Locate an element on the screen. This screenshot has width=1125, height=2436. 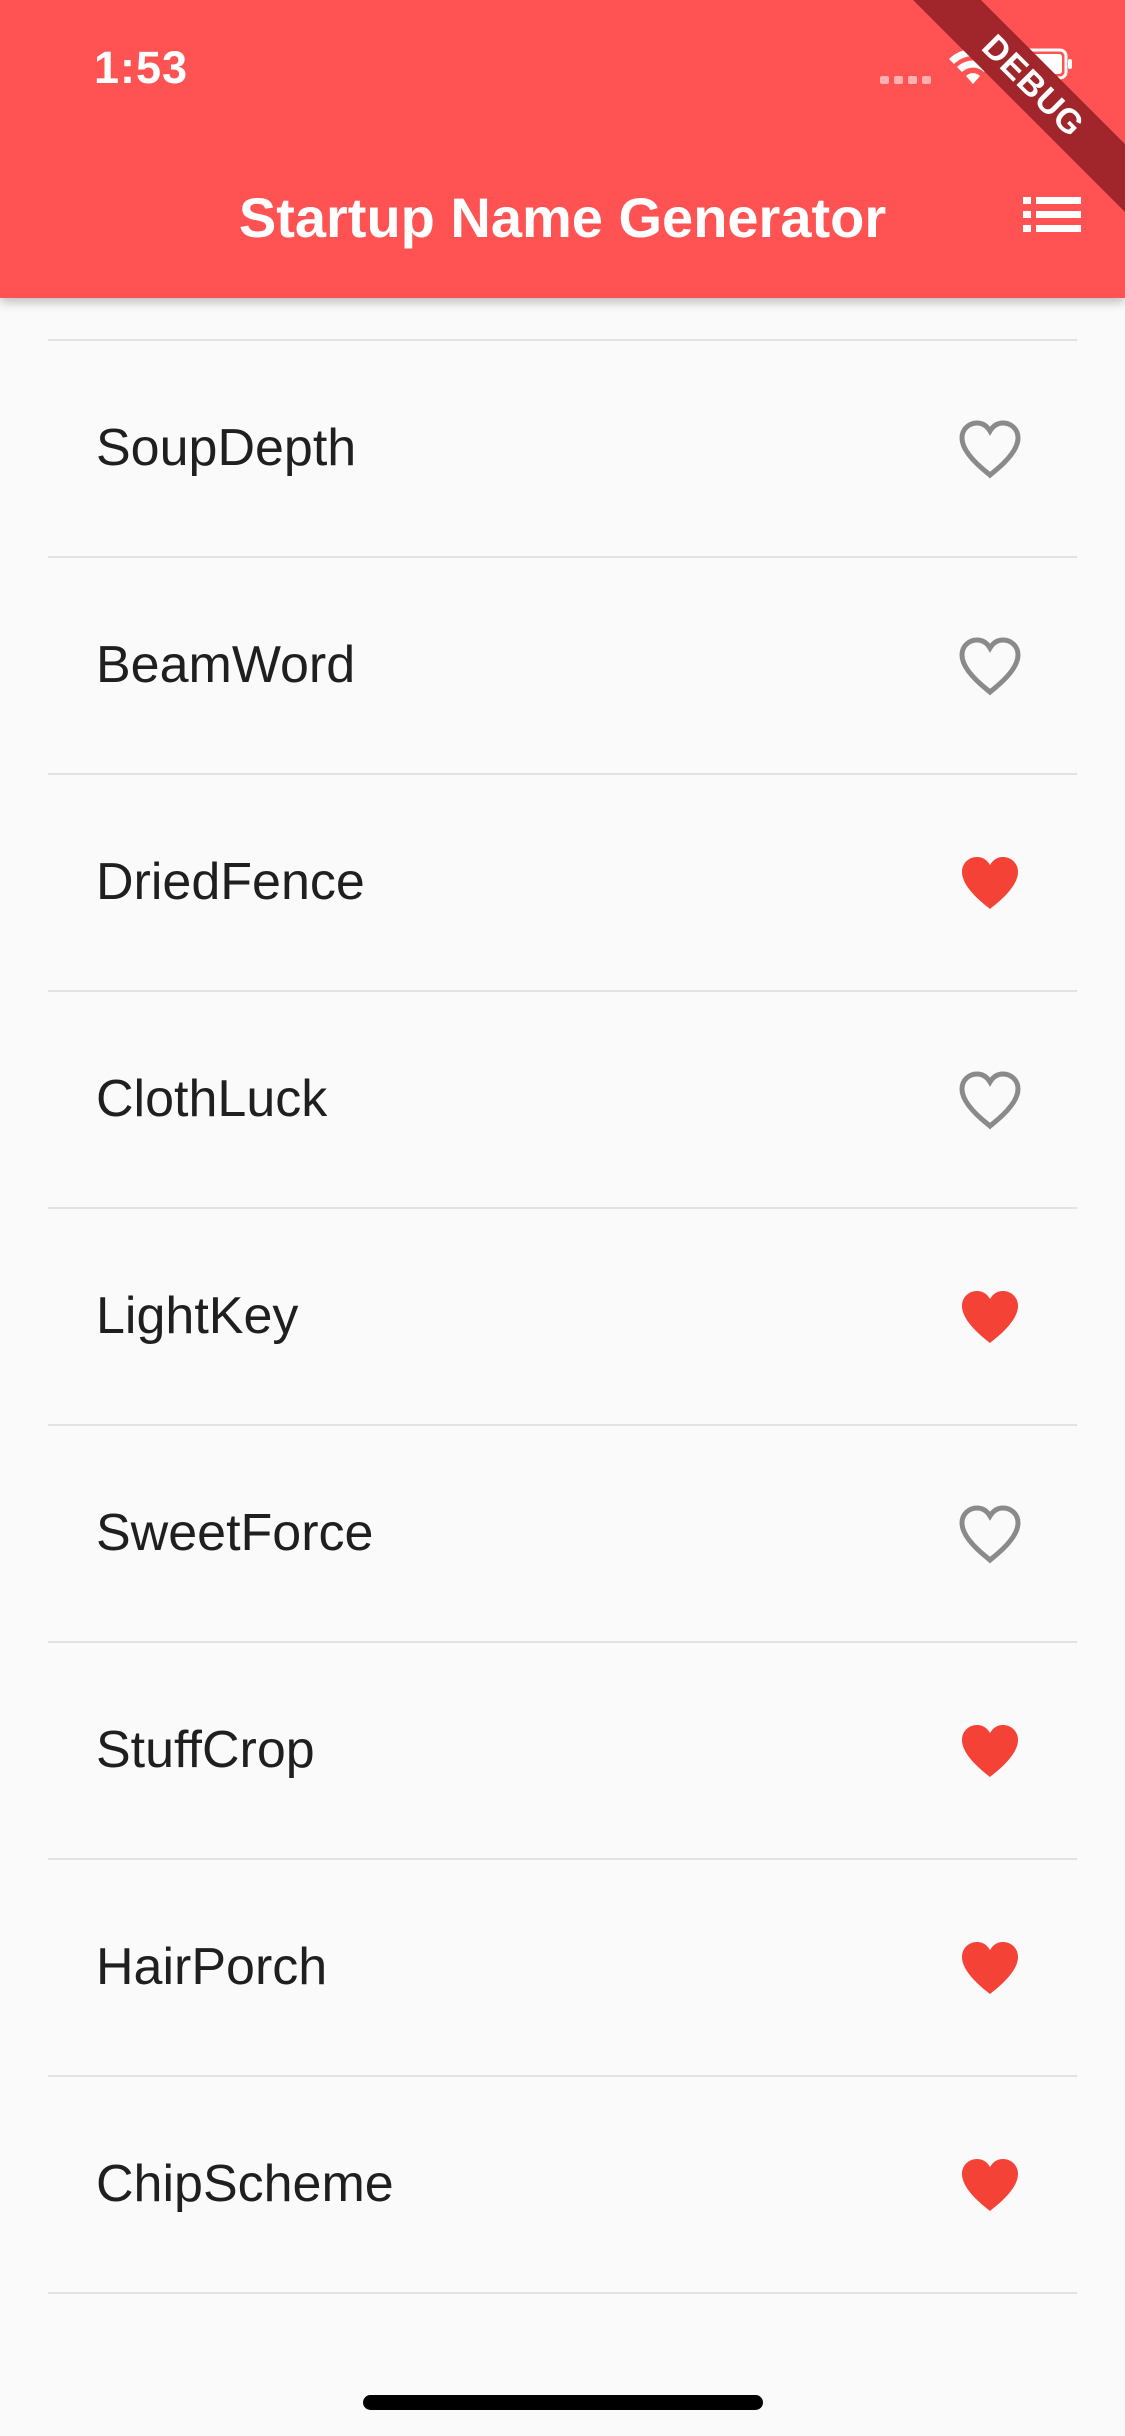
list-item: SweetForce is located at coordinates (562, 1534).